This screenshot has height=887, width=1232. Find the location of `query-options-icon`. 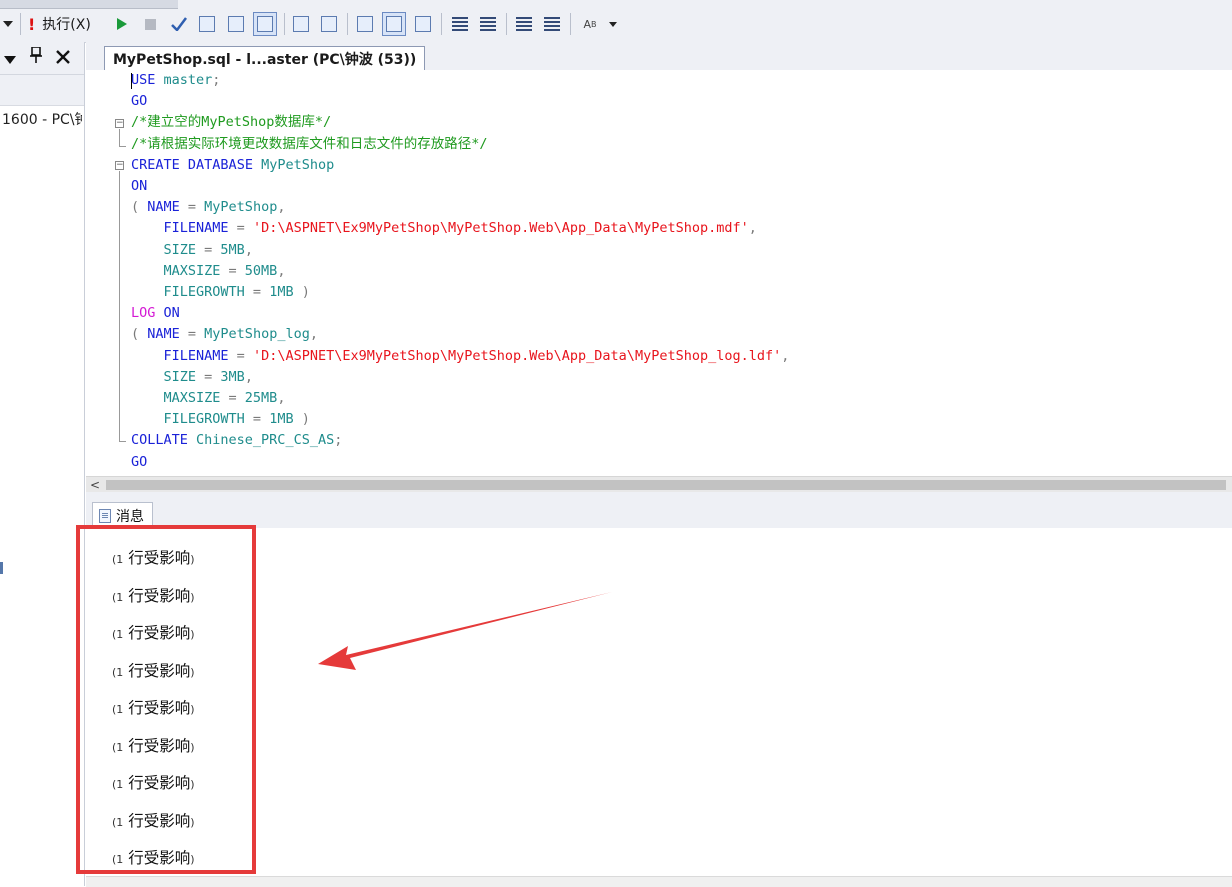

query-options-icon is located at coordinates (207, 24).